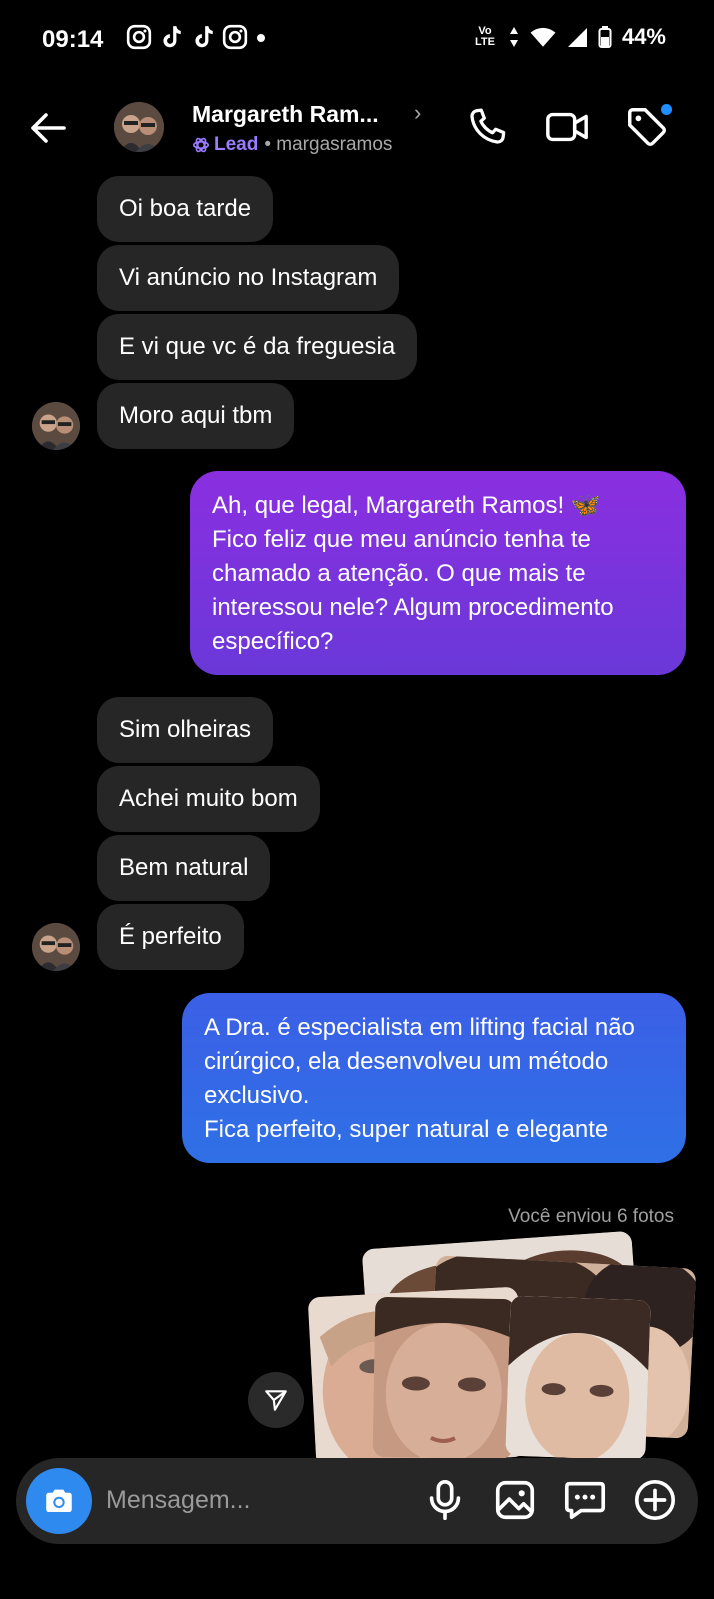 The width and height of the screenshot is (714, 1599). I want to click on system-icons: Vo LTE 44%, so click(569, 37).